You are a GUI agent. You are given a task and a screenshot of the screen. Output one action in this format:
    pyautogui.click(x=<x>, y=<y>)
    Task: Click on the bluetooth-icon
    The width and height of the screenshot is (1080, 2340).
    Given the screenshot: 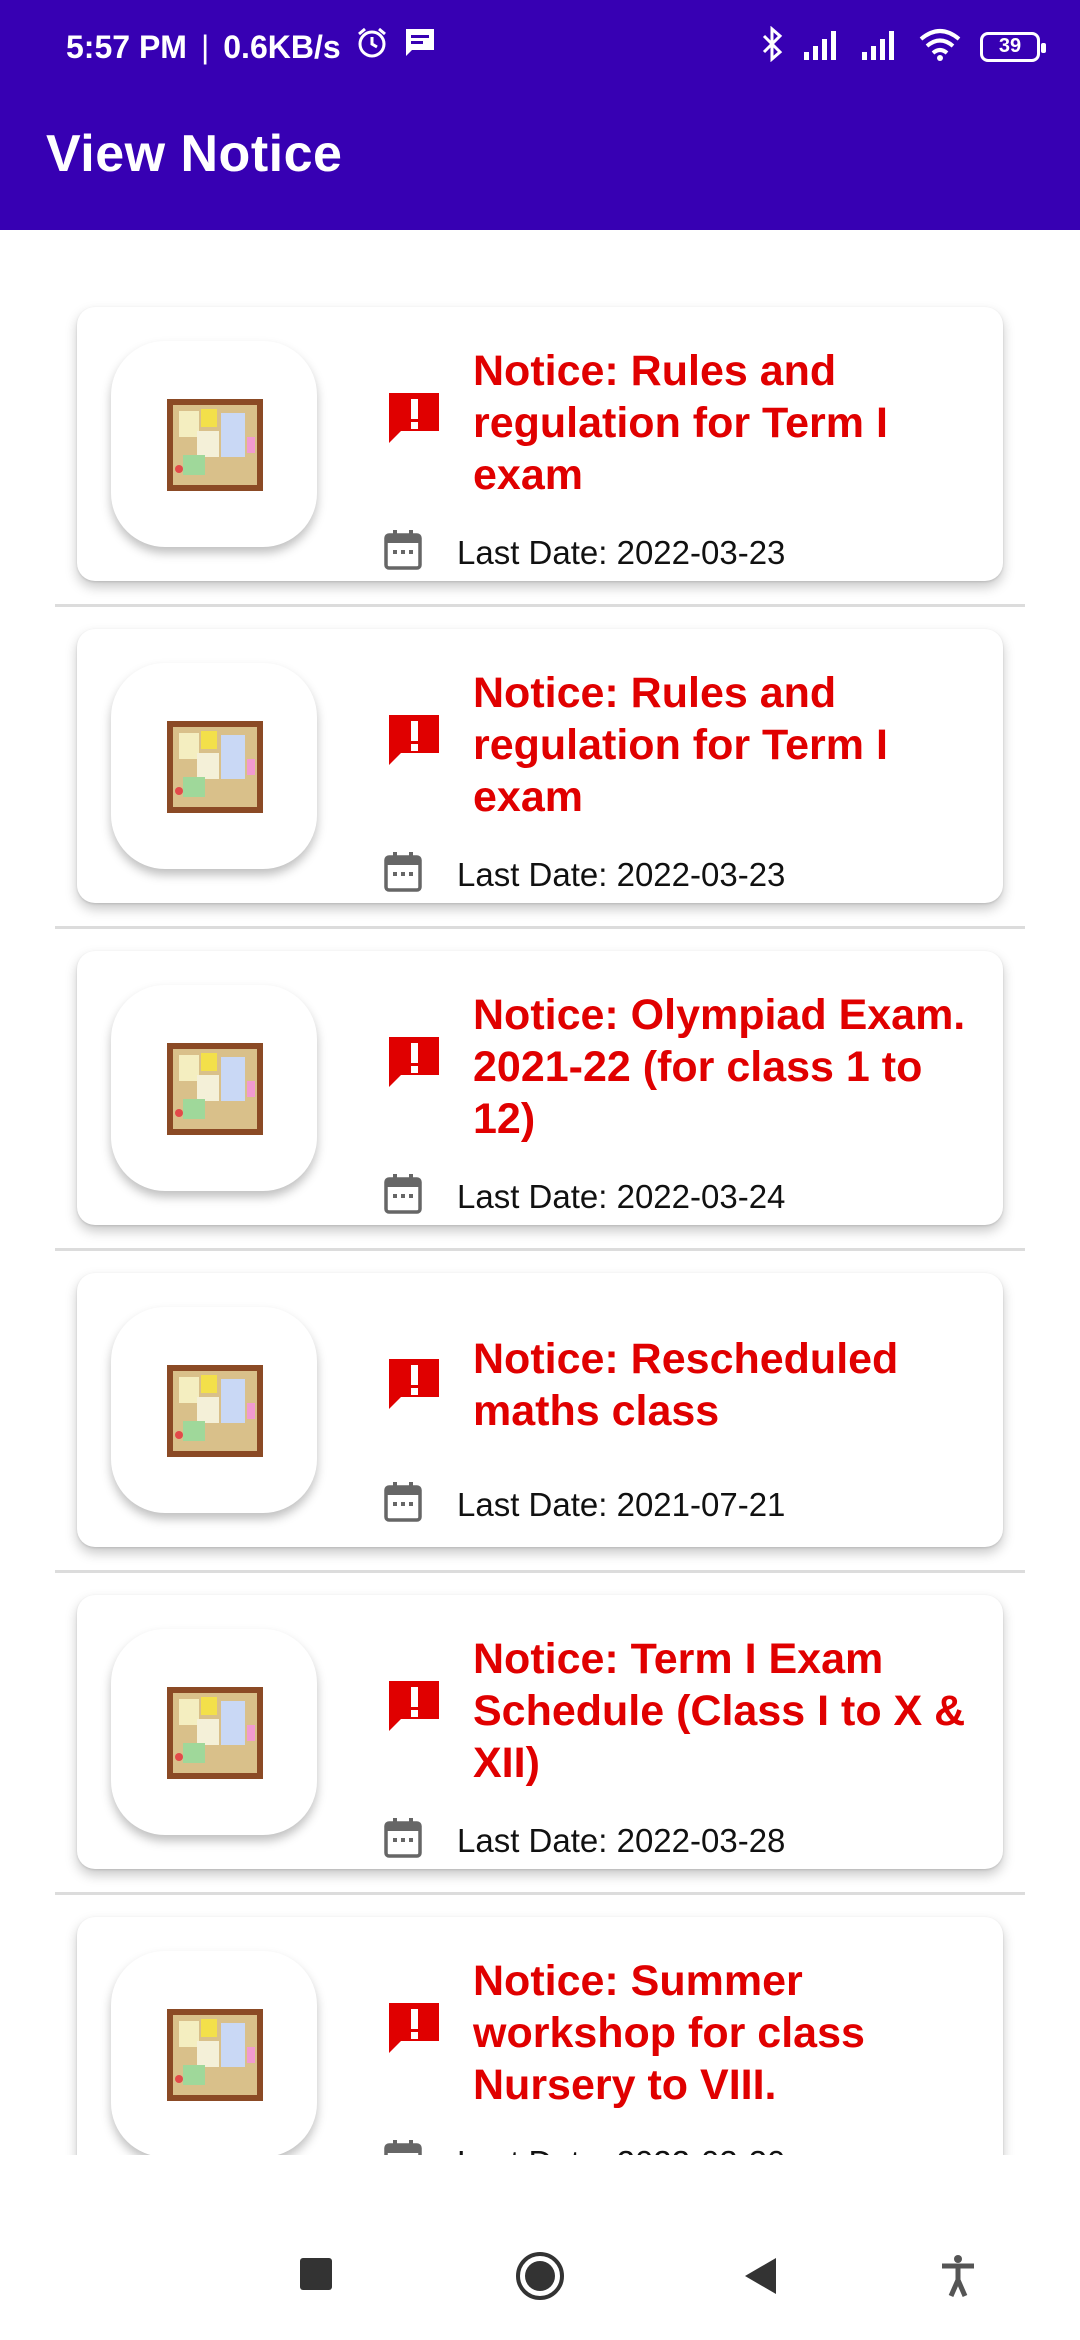 What is the action you would take?
    pyautogui.click(x=772, y=46)
    